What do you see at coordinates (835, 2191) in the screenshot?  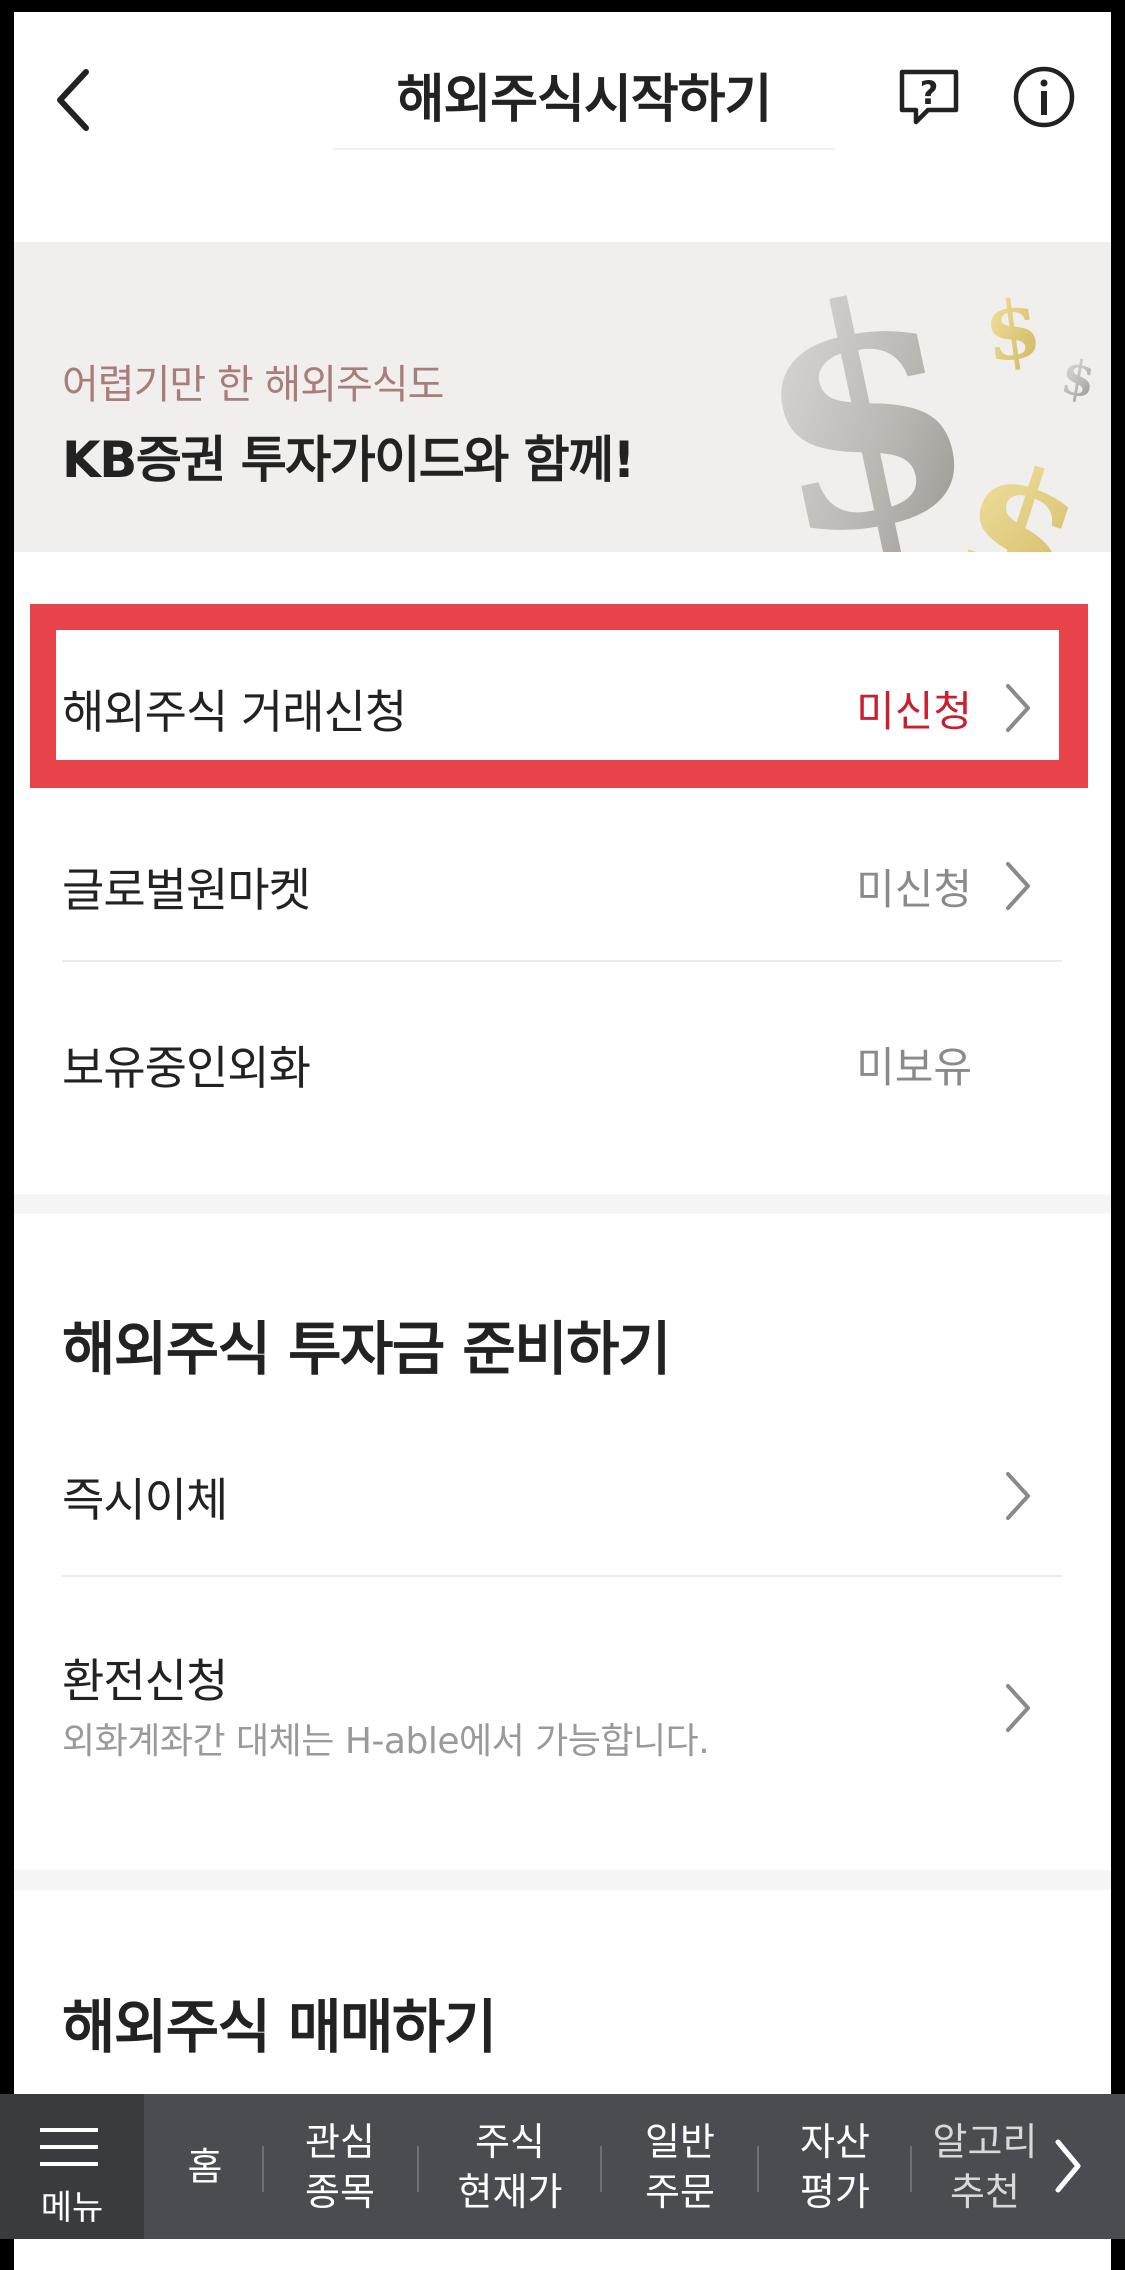 I see `nav-label-line2: 평가` at bounding box center [835, 2191].